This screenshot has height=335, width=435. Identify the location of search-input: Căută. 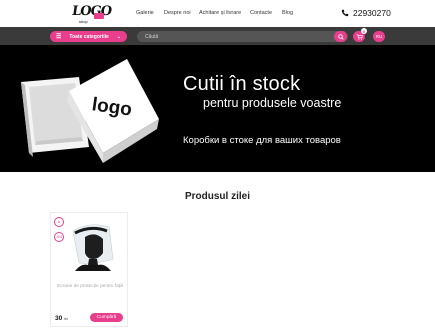
(242, 36).